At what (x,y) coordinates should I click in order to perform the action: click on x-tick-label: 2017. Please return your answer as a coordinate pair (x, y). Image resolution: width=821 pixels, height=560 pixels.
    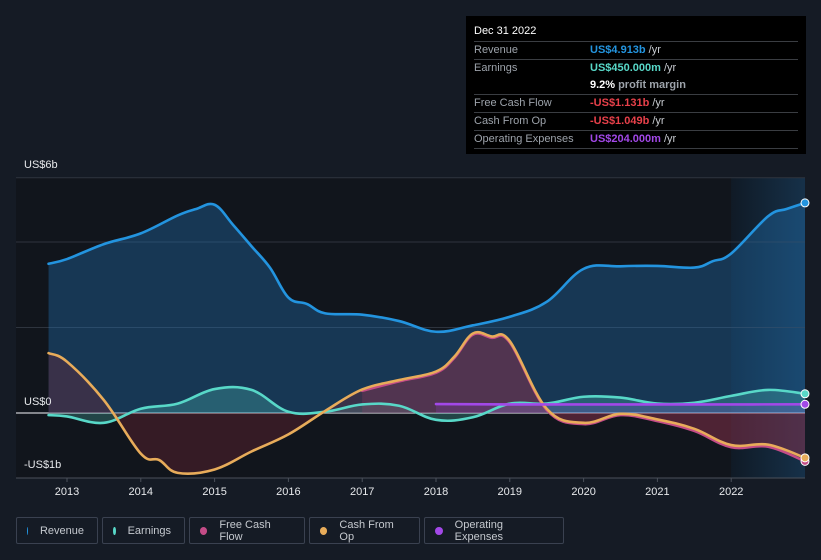
    Looking at the image, I should click on (362, 492).